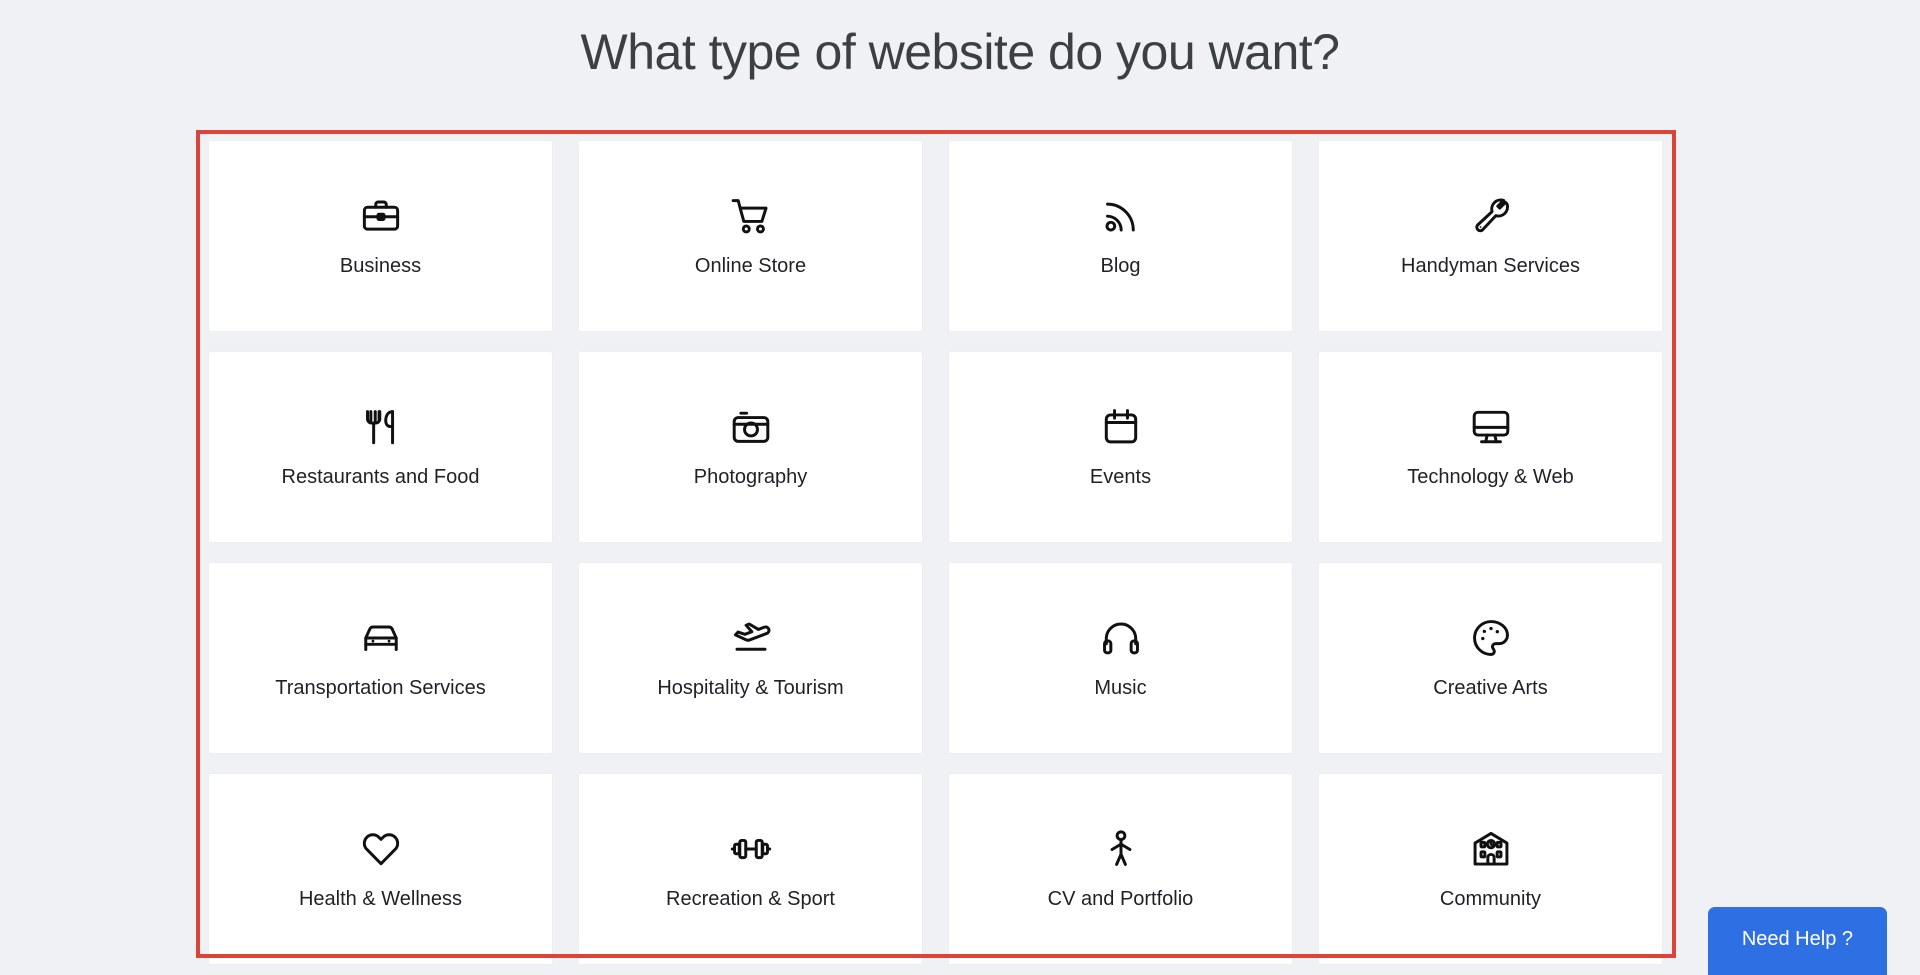  I want to click on category-card-handyman-services: Handyman Services, so click(1490, 236).